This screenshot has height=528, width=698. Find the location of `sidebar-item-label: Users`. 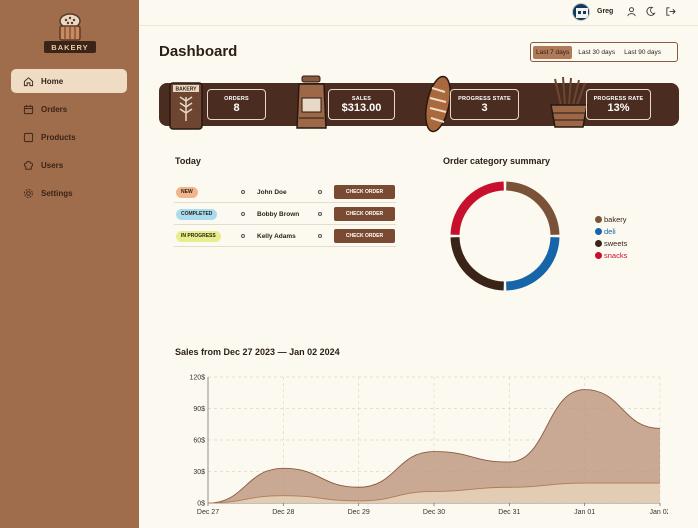

sidebar-item-label: Users is located at coordinates (52, 165).